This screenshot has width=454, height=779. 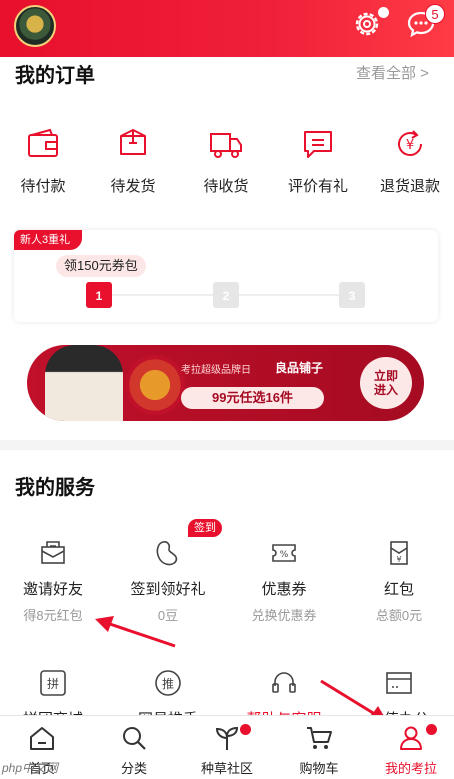 I want to click on order-item-unpaid: 待付款, so click(x=44, y=161).